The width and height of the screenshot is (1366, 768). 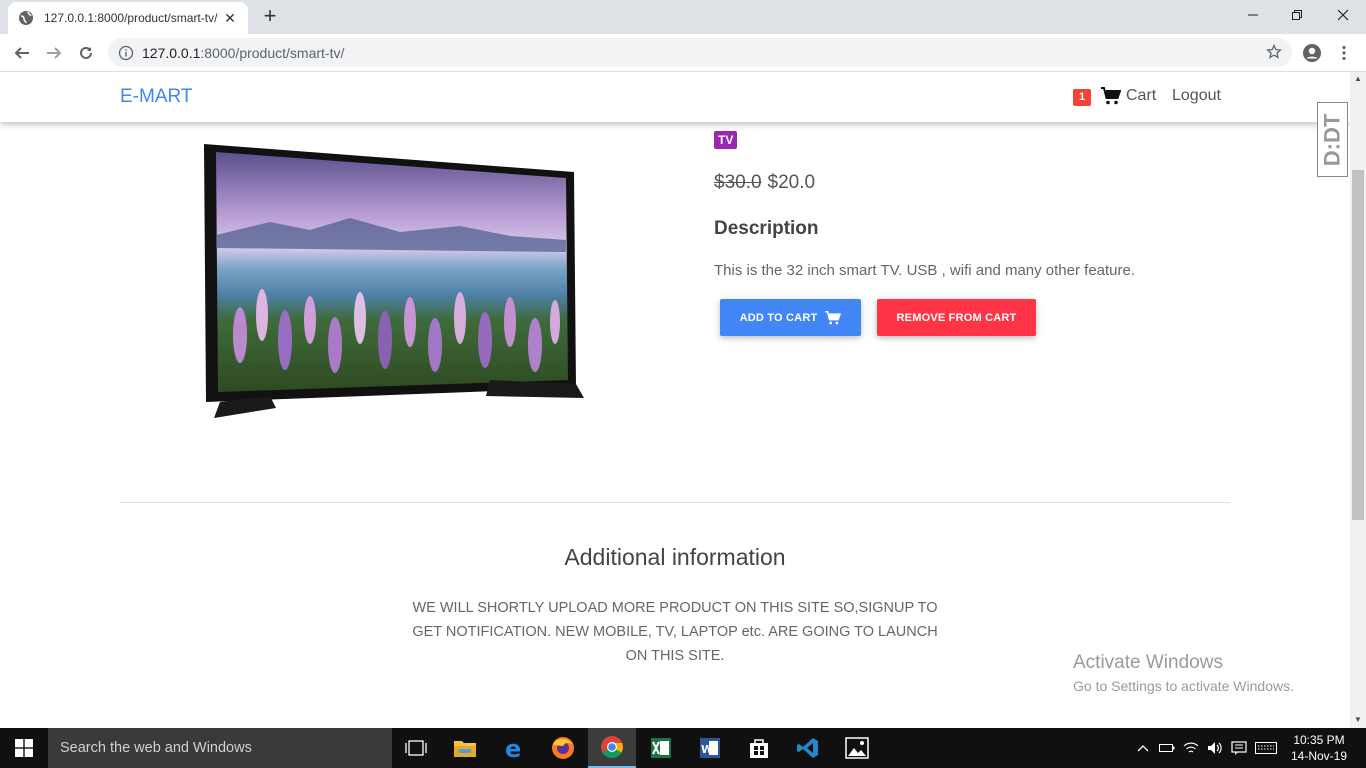 I want to click on section-divider, so click(x=675, y=502).